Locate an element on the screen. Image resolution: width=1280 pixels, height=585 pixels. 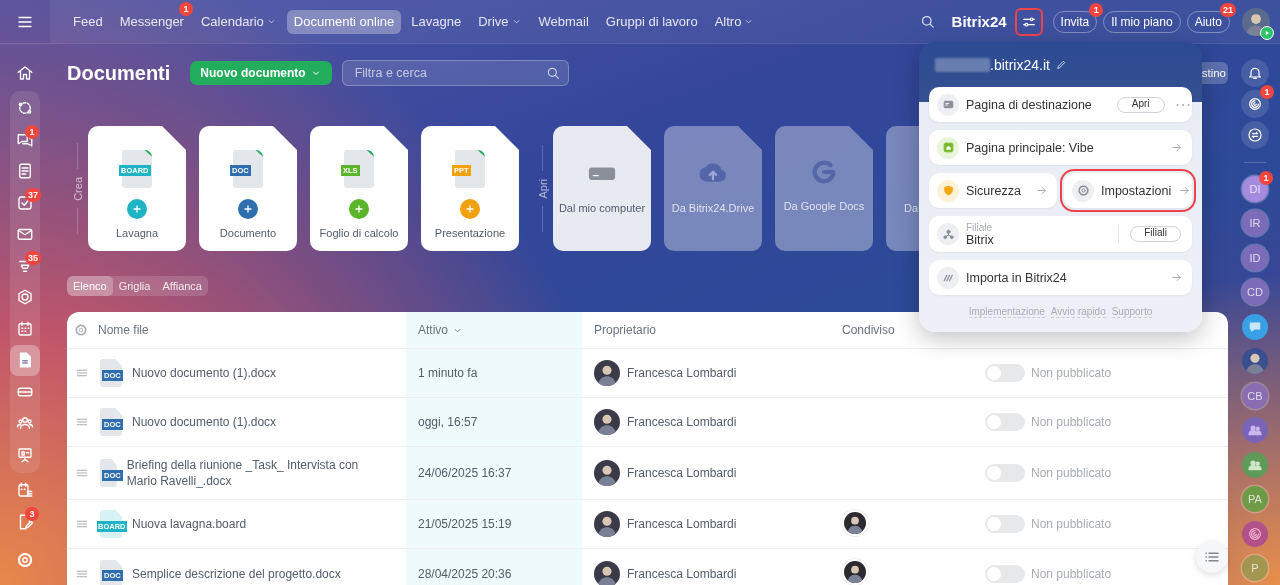
bell-button is located at coordinates (1255, 73).